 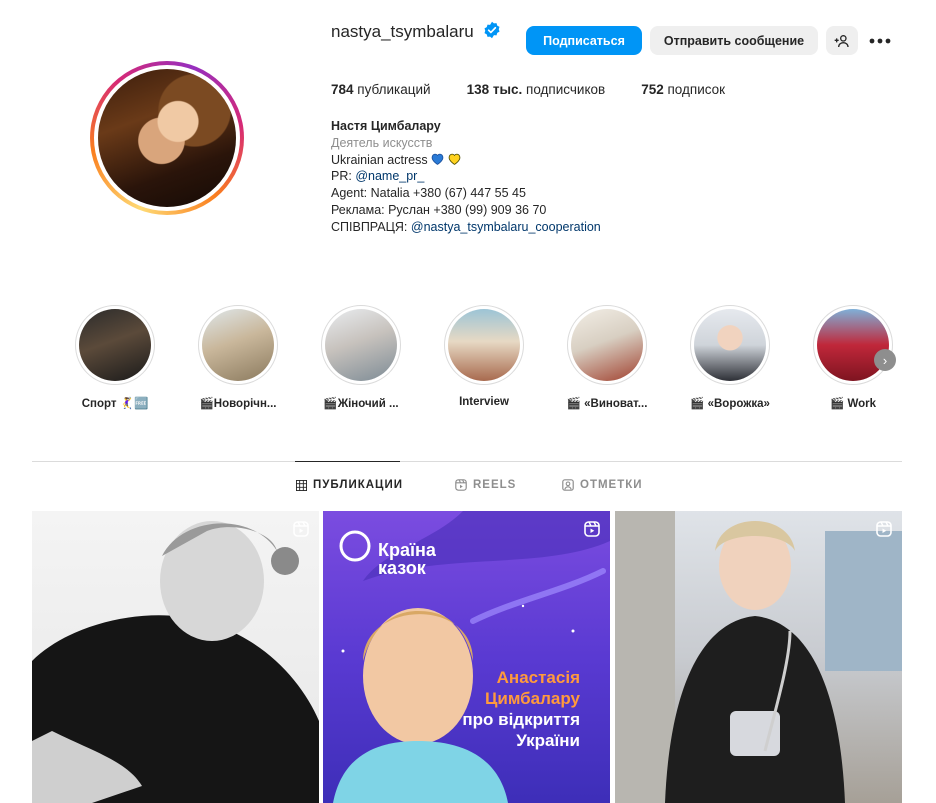 I want to click on blue-heart-icon, so click(x=437, y=159).